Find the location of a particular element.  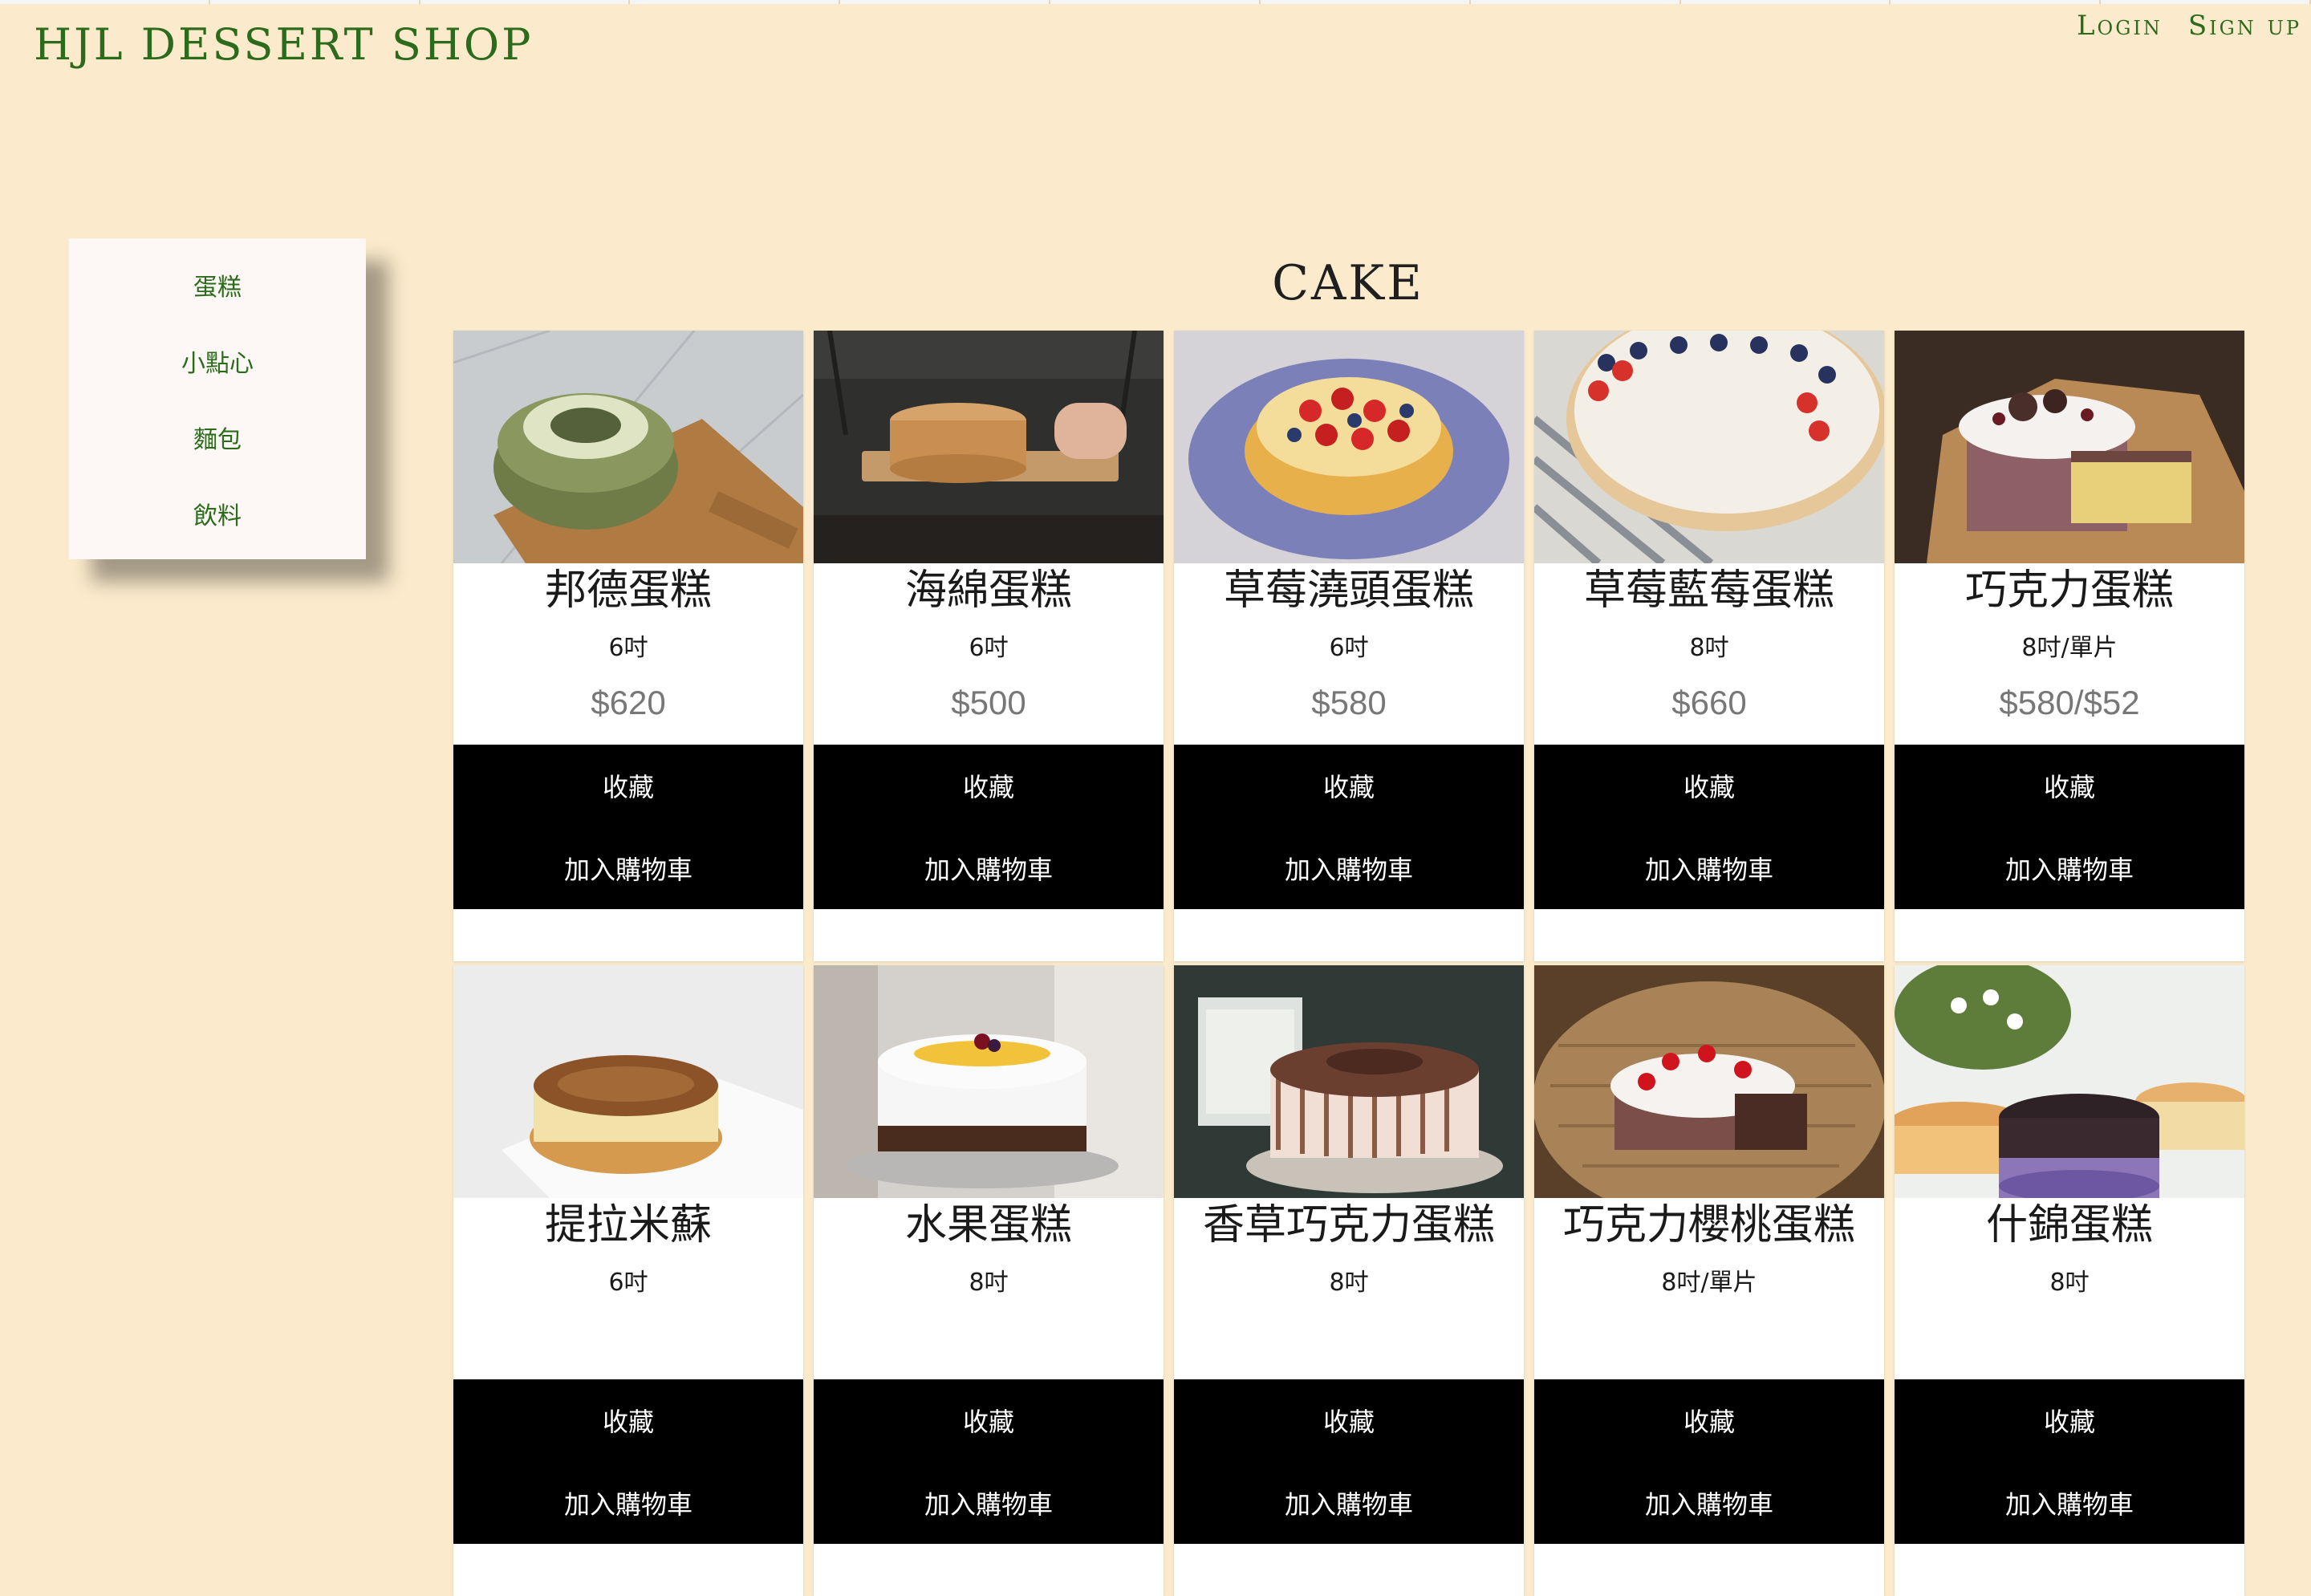

product-name: 巧克力蛋糕 is located at coordinates (2069, 591).